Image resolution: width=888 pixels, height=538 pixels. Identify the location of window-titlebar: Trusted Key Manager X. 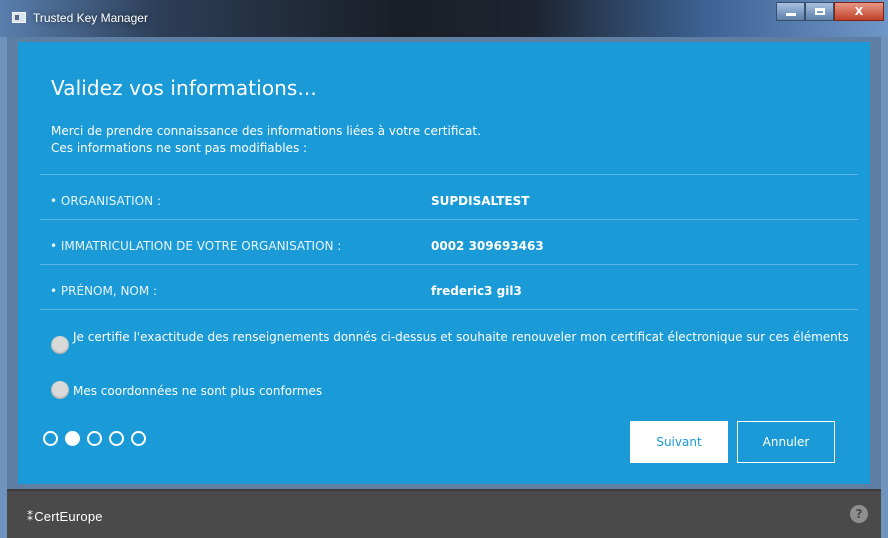
(444, 18).